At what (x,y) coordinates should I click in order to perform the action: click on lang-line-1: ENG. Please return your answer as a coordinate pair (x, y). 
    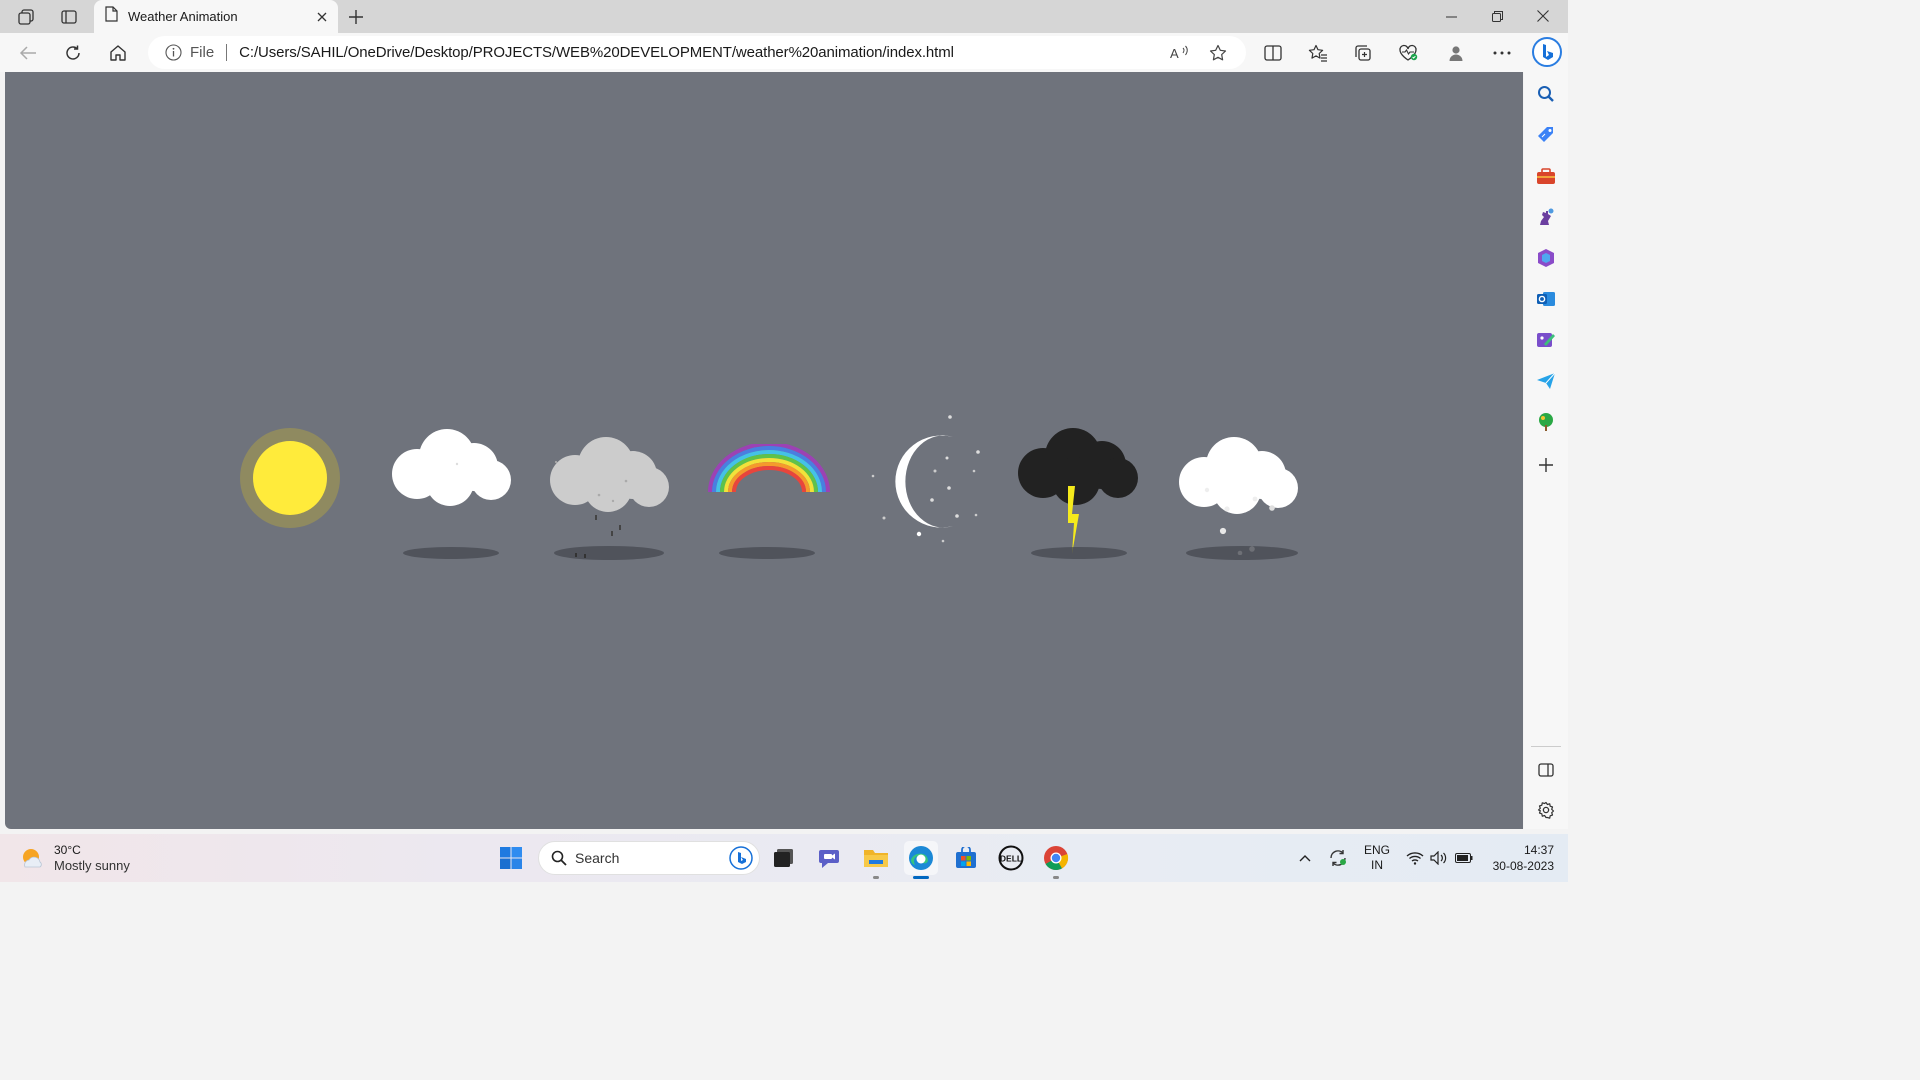
    Looking at the image, I should click on (1376, 850).